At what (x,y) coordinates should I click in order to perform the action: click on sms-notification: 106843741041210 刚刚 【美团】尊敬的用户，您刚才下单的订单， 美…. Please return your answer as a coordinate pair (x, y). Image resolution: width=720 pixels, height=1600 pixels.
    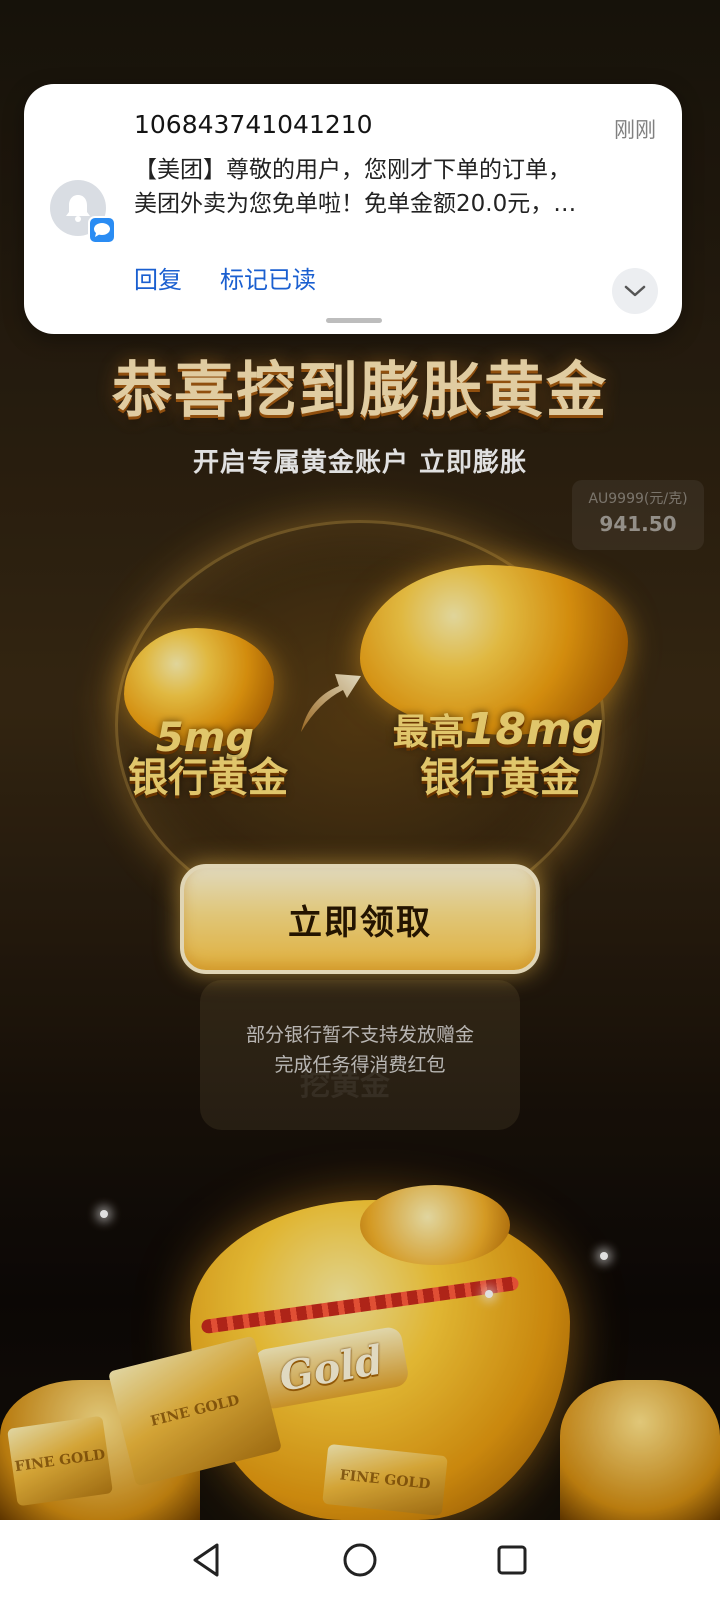
    Looking at the image, I should click on (353, 209).